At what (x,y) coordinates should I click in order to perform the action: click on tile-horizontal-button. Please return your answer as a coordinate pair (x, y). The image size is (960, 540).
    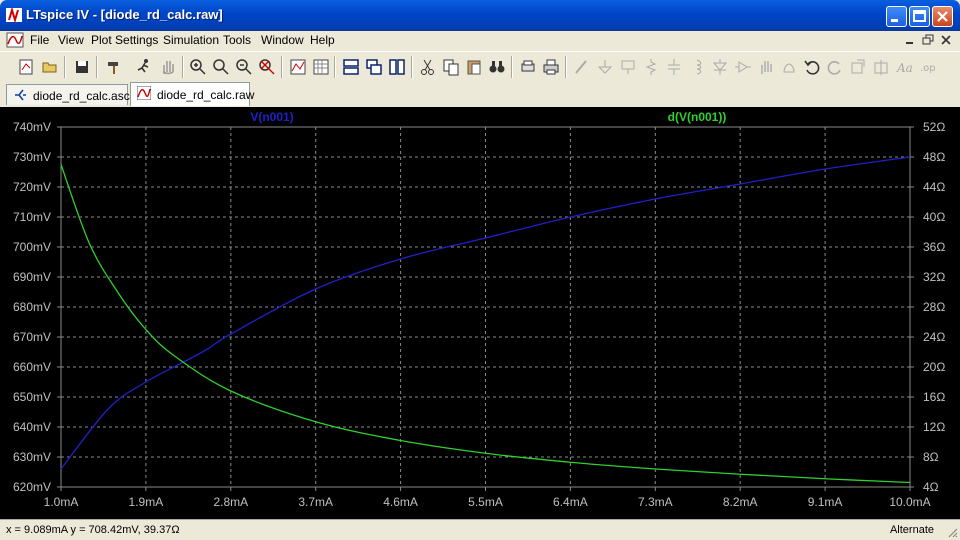
    Looking at the image, I should click on (351, 67).